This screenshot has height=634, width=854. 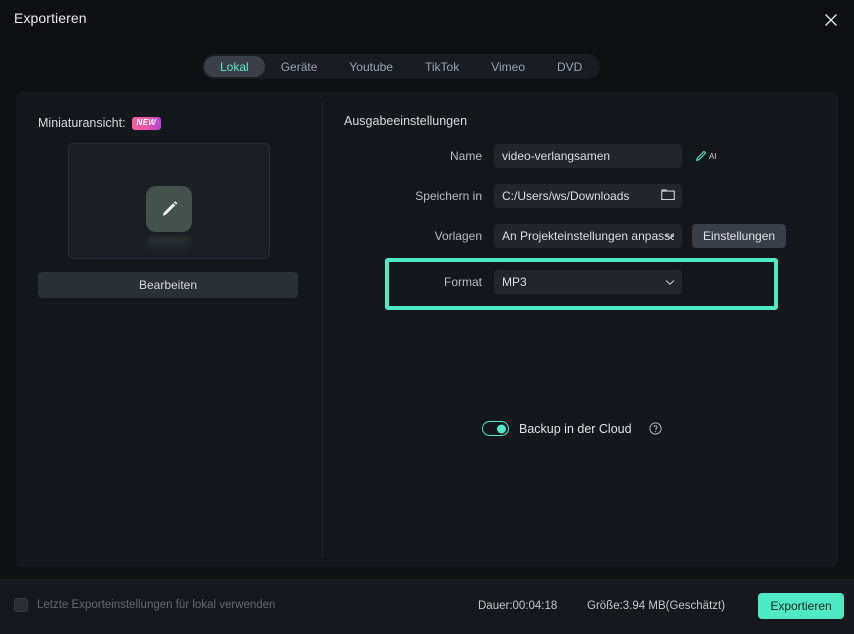 I want to click on name-row: Name video-verlangsamen AI, so click(x=579, y=156).